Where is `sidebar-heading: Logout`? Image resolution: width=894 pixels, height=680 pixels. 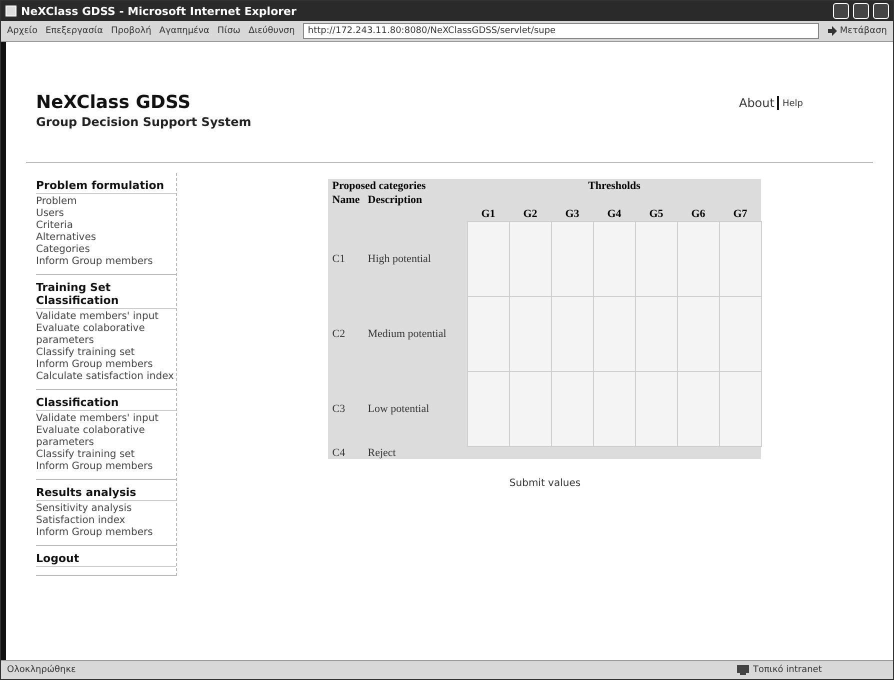
sidebar-heading: Logout is located at coordinates (106, 559).